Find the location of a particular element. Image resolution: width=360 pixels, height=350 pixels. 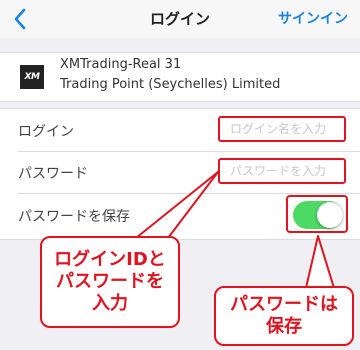

callout-save: パスワードは 保存 is located at coordinates (284, 316).